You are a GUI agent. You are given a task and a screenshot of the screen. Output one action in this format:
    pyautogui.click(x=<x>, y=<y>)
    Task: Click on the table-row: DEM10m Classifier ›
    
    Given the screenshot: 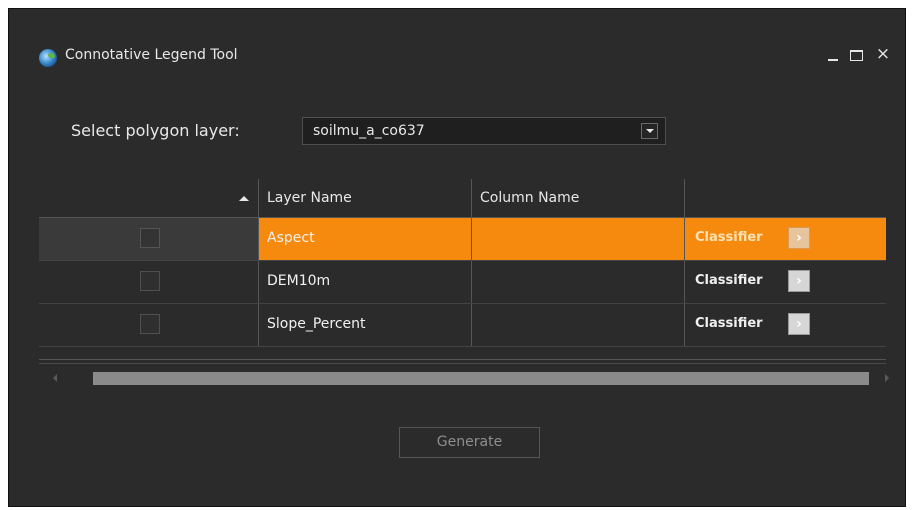 What is the action you would take?
    pyautogui.click(x=462, y=282)
    